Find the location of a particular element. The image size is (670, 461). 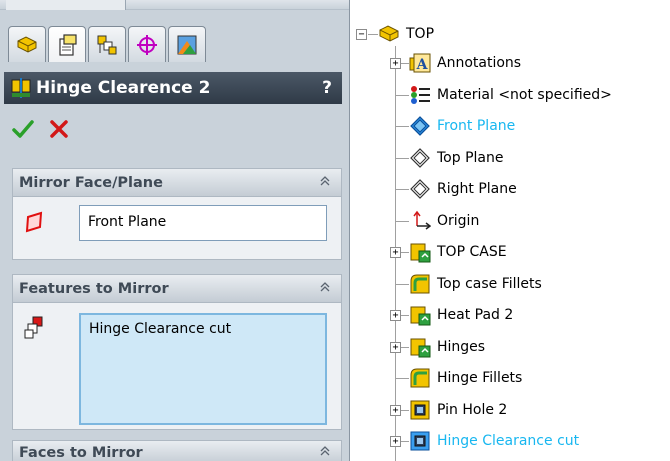

tree-item: Hinges is located at coordinates (447, 347).